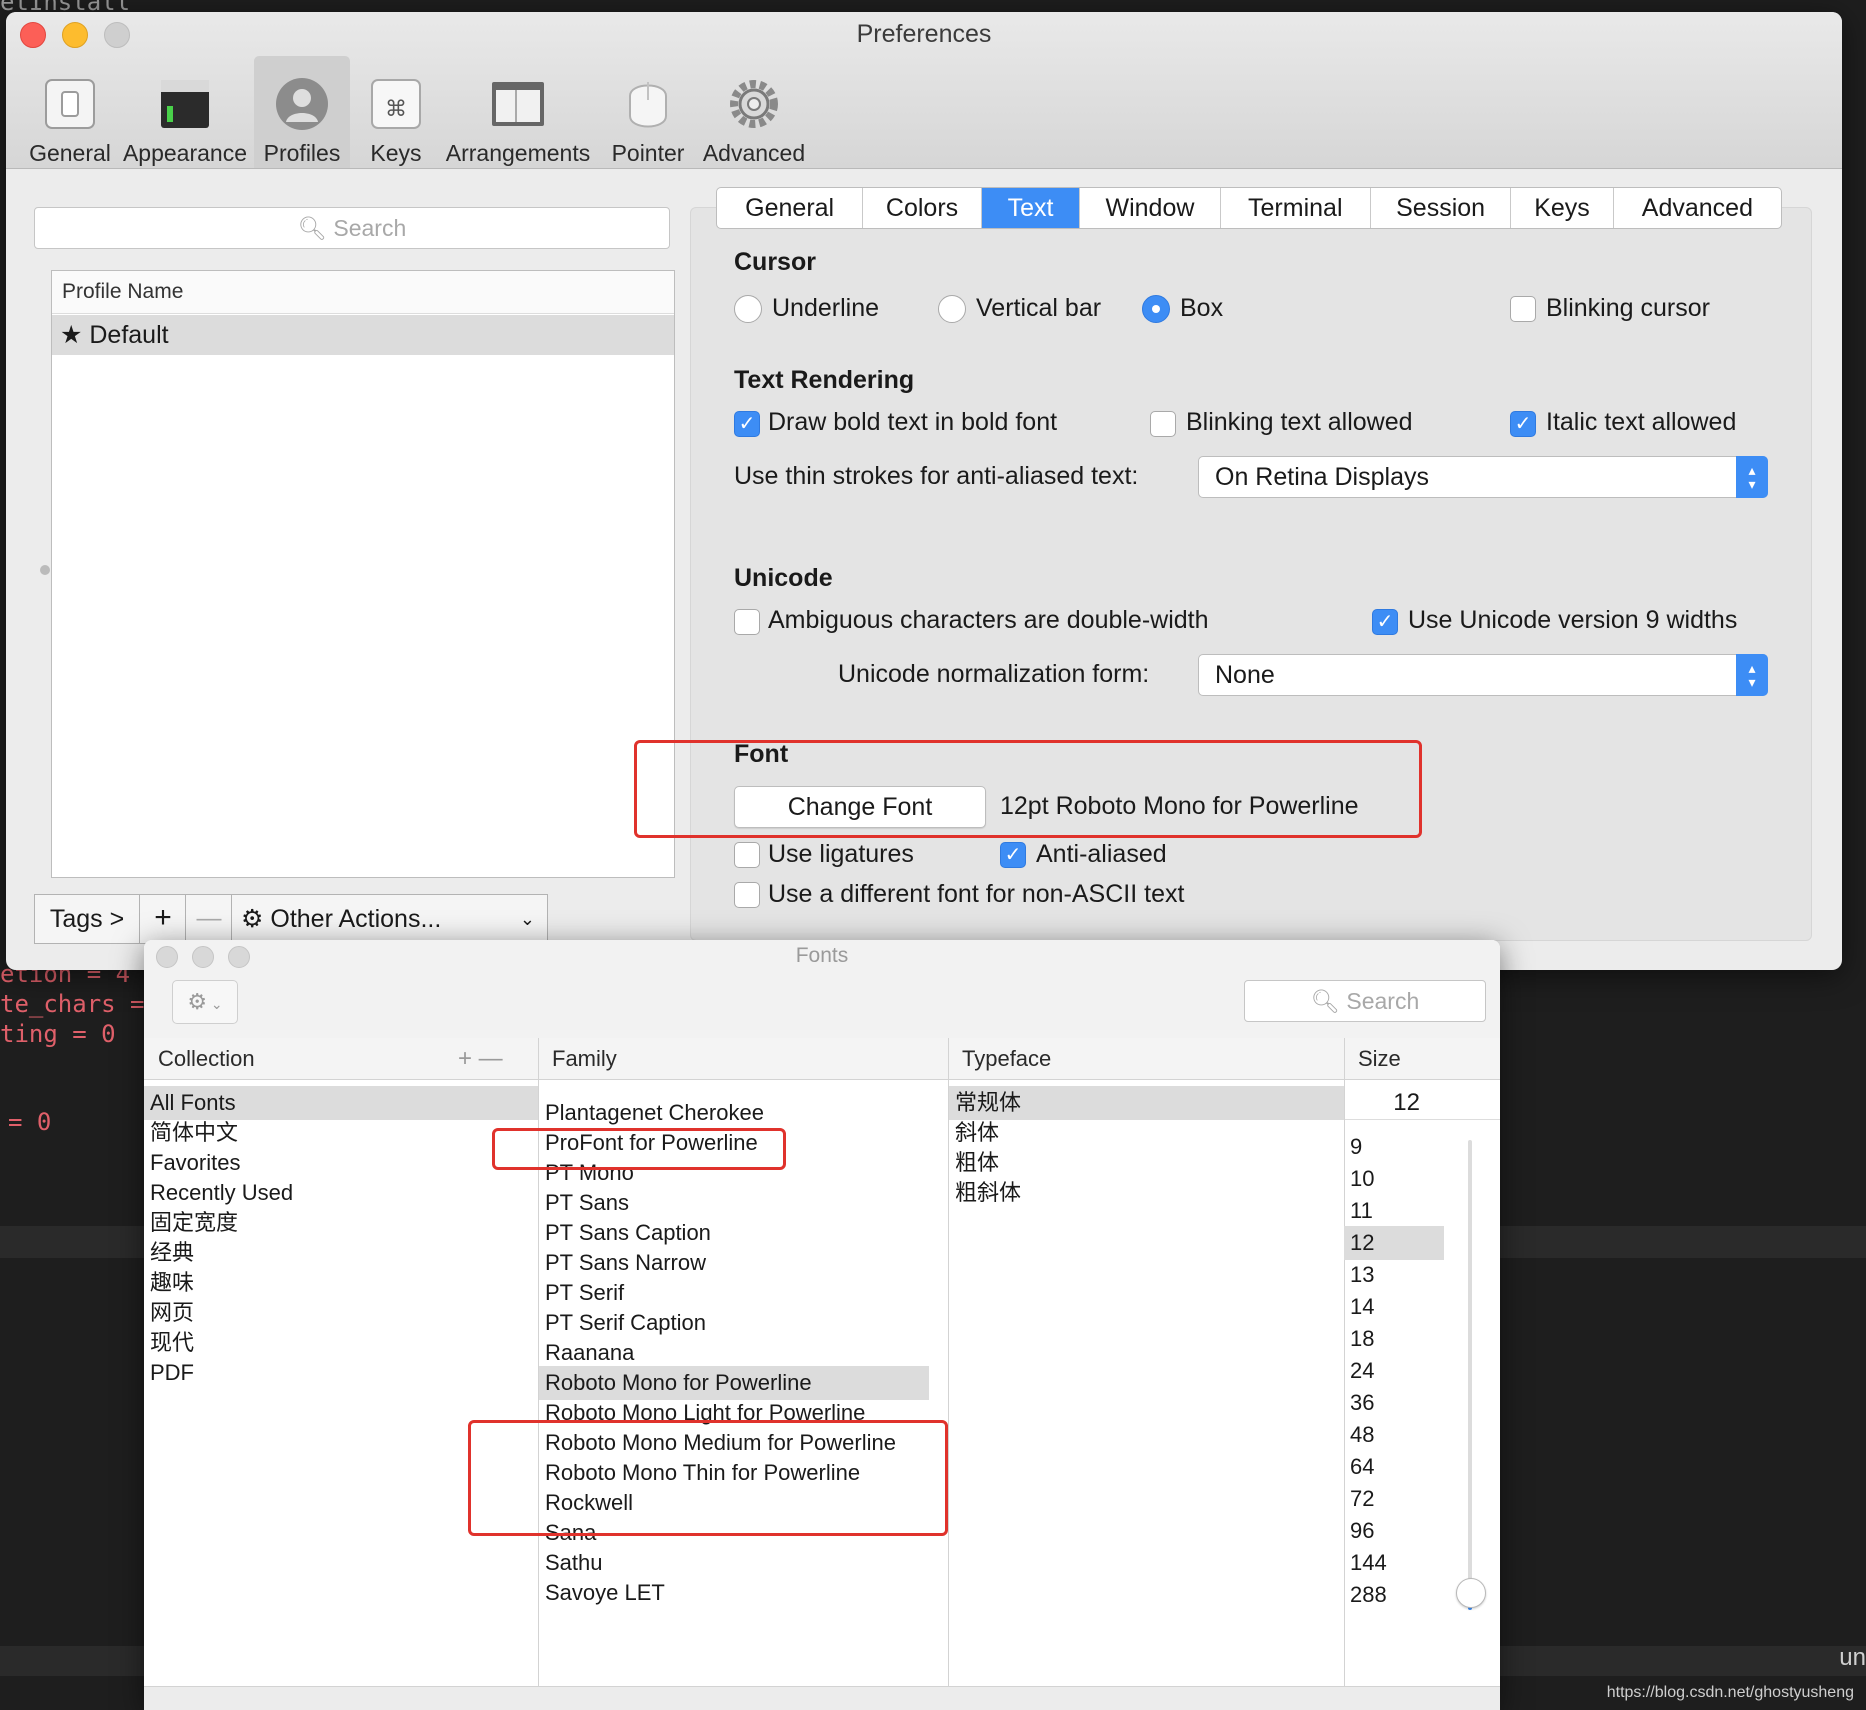 This screenshot has width=1866, height=1710. I want to click on tags-button: Tags >, so click(87, 919).